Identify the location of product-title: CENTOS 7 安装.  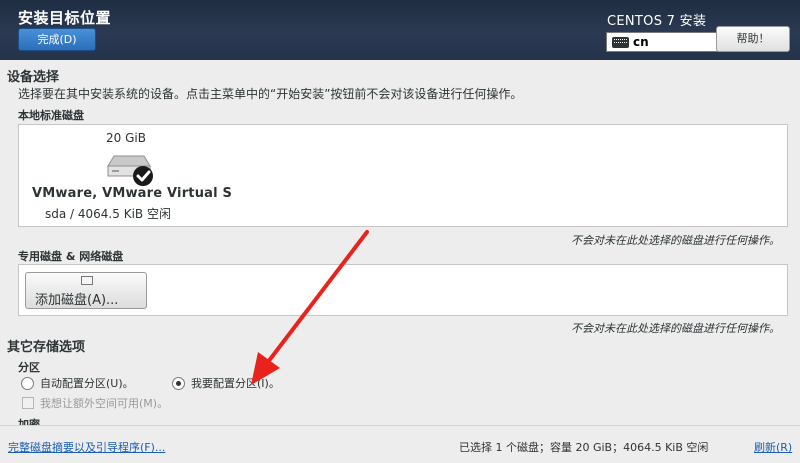
(657, 21).